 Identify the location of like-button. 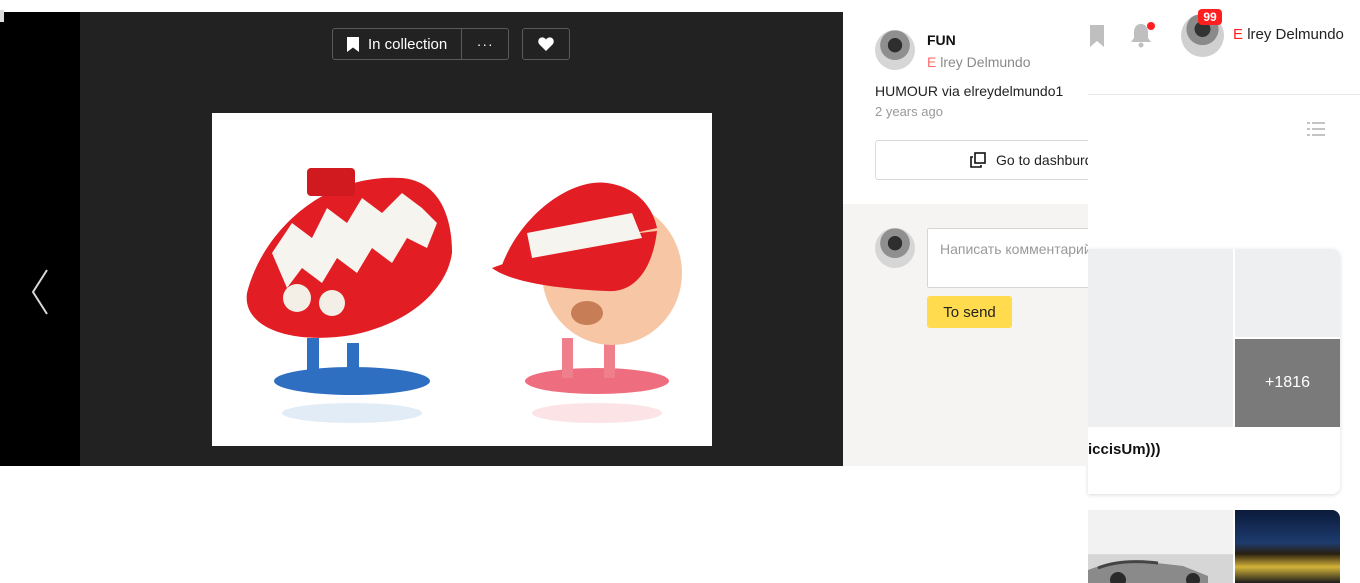
(546, 44).